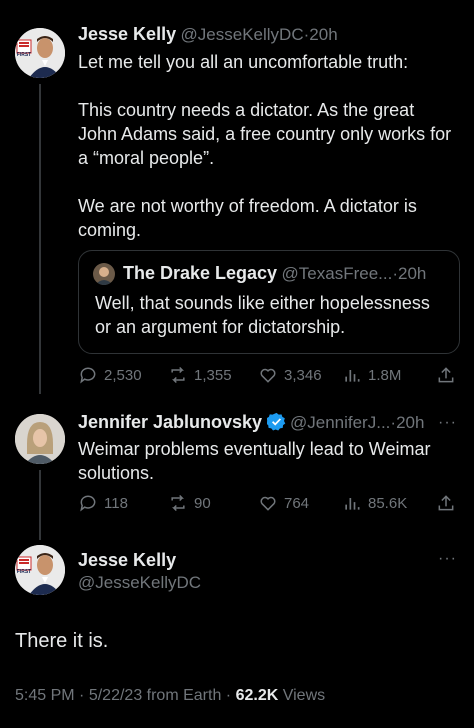 The image size is (474, 728). I want to click on tweet-header: Jesse Kelly @JesseKellyDC·20h, so click(208, 34).